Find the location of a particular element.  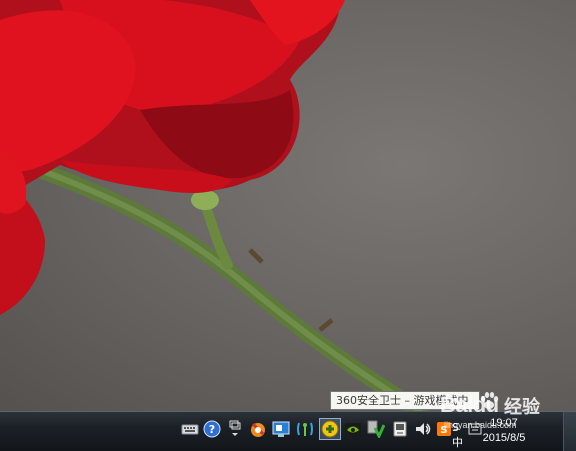

game-mode-icon is located at coordinates (330, 429).